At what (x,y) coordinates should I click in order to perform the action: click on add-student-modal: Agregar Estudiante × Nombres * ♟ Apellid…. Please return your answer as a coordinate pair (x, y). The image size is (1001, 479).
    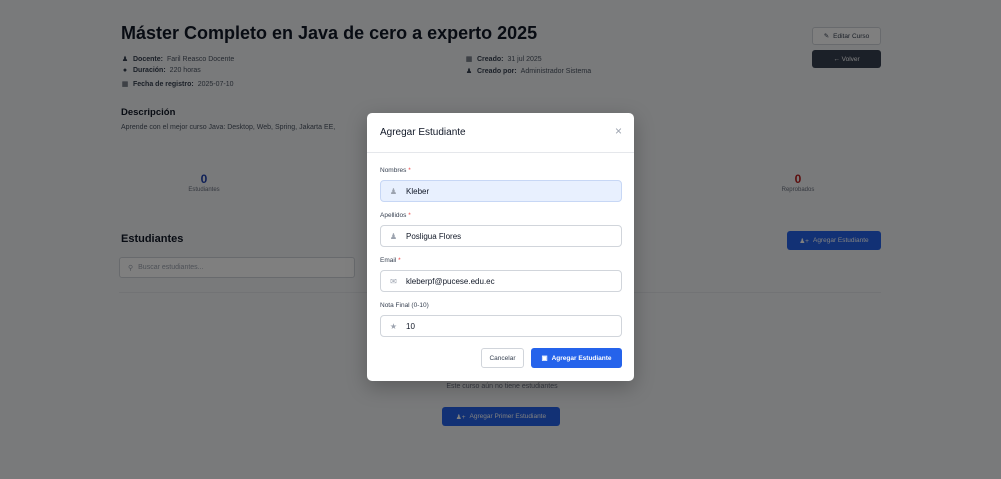
    Looking at the image, I should click on (500, 247).